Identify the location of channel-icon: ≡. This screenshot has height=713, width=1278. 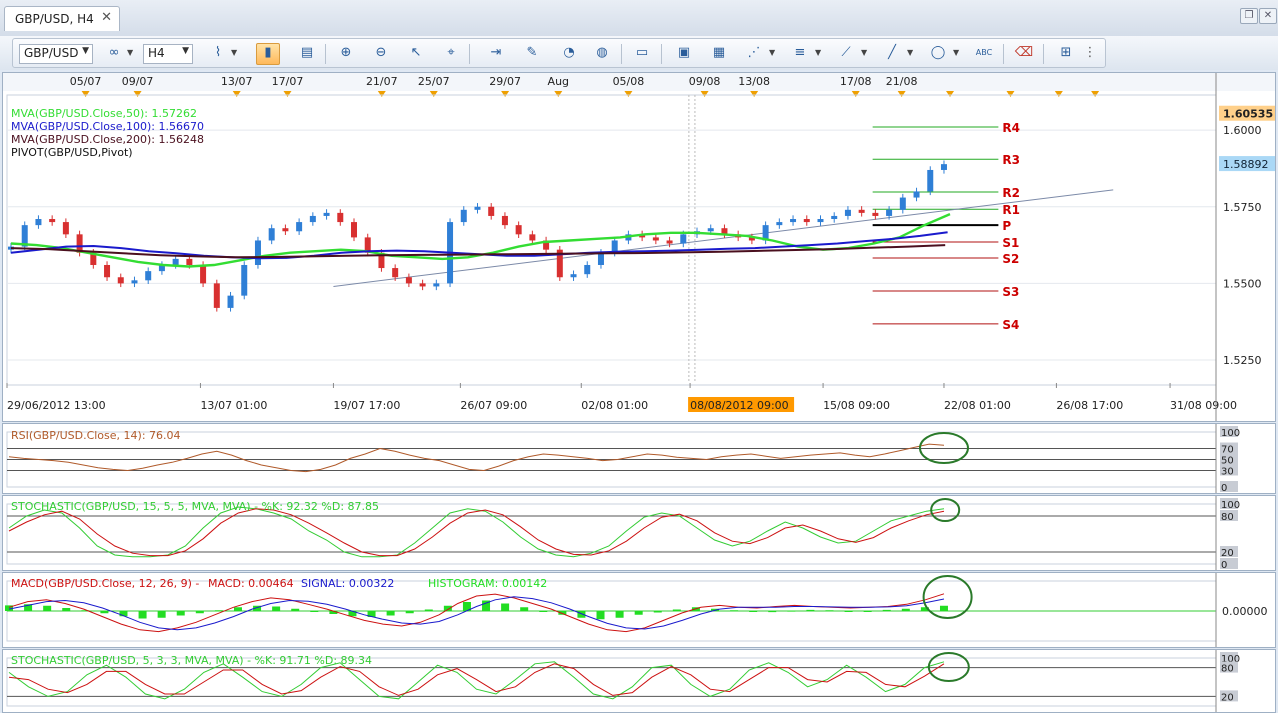
(800, 53).